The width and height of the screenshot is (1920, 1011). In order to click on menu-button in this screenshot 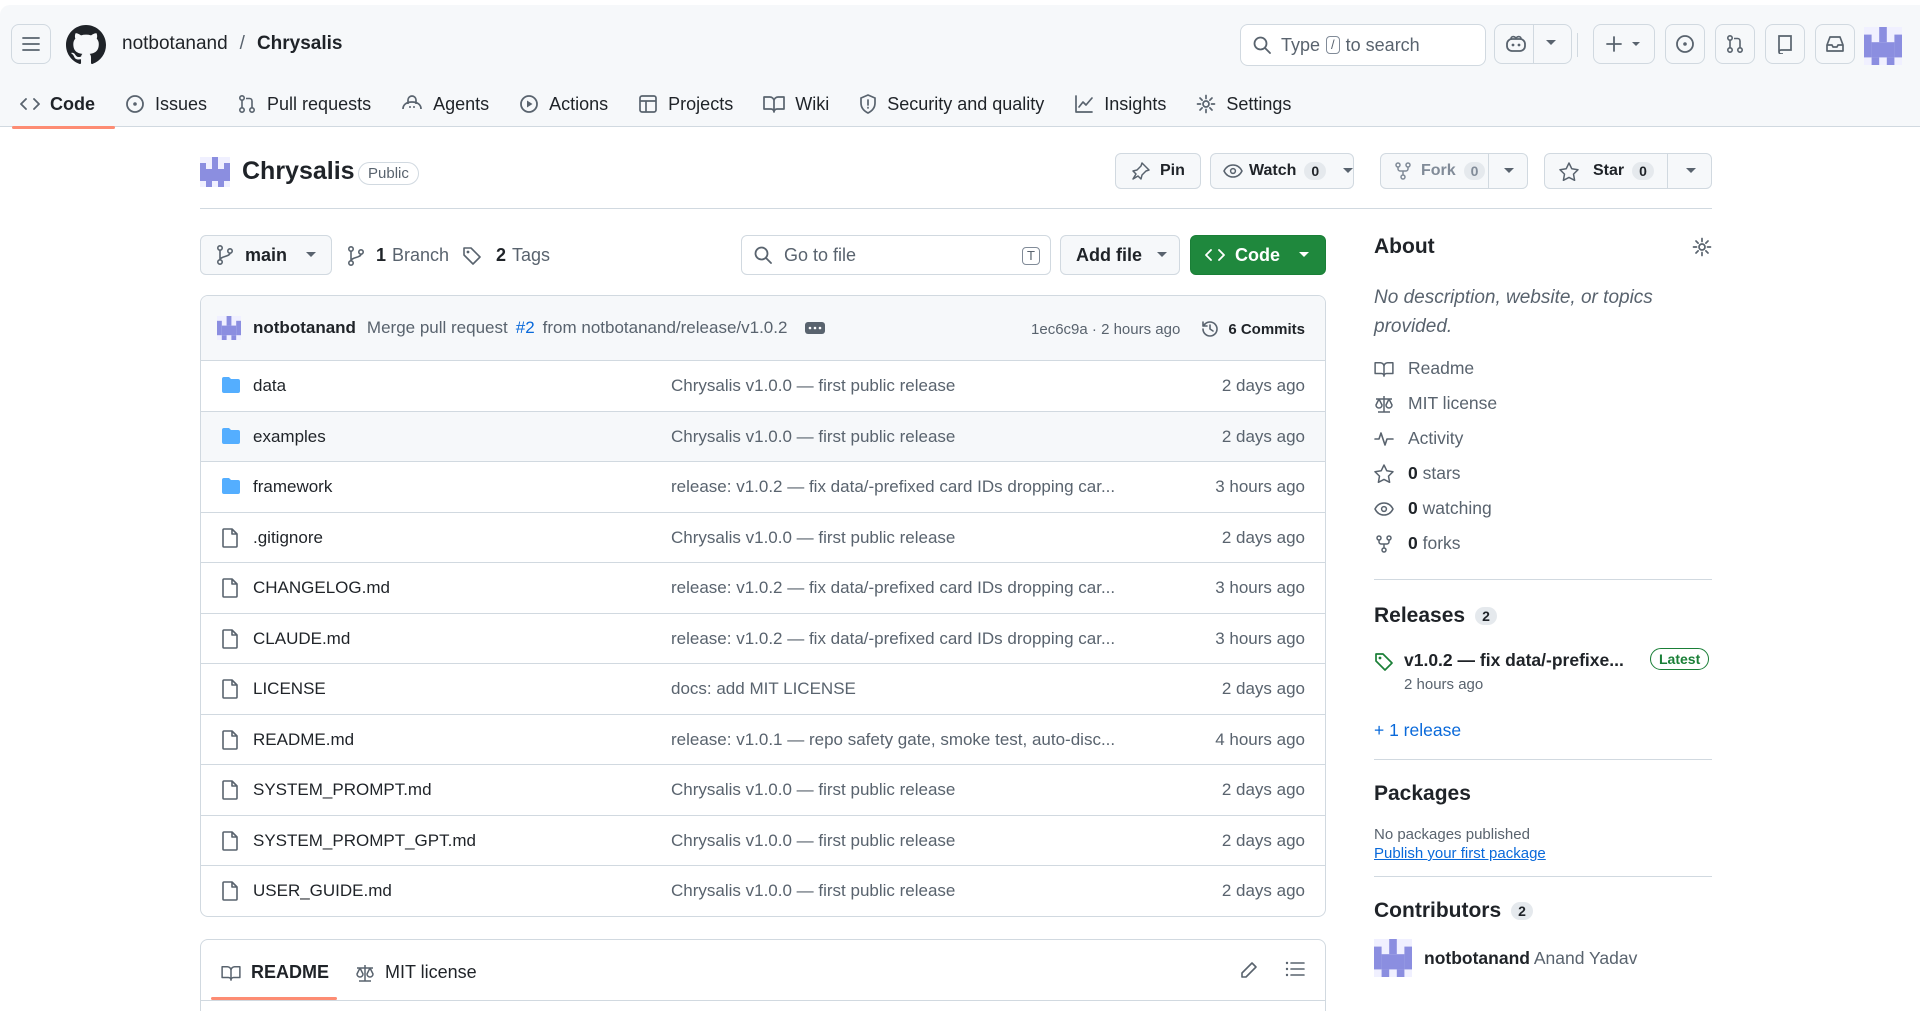, I will do `click(31, 44)`.